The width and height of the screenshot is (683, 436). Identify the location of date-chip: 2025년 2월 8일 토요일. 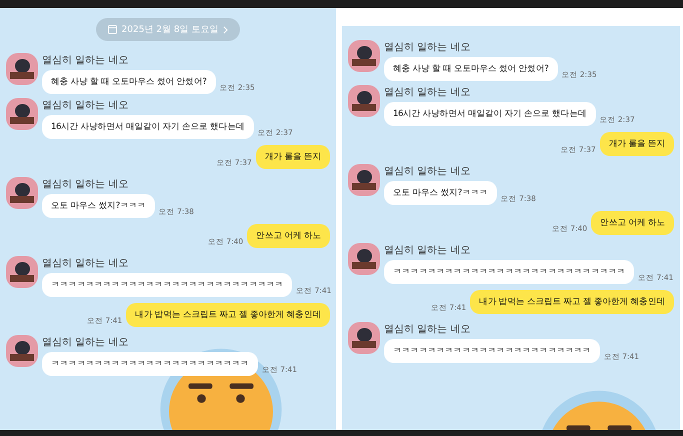
(168, 29).